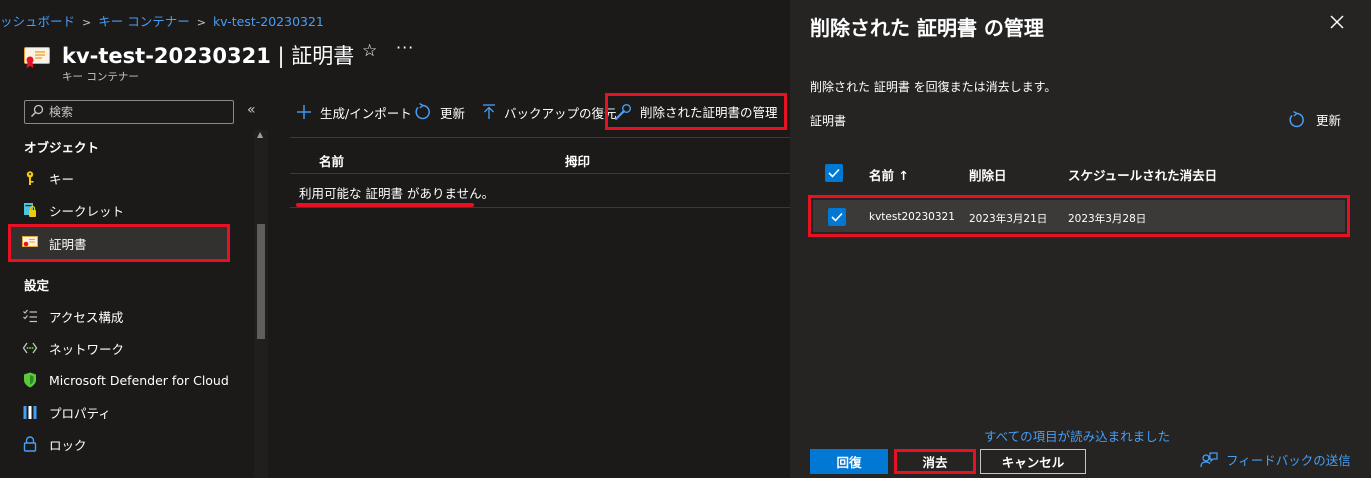  Describe the element at coordinates (988, 174) in the screenshot. I see `column-header-deleted-date: 削除日` at that location.